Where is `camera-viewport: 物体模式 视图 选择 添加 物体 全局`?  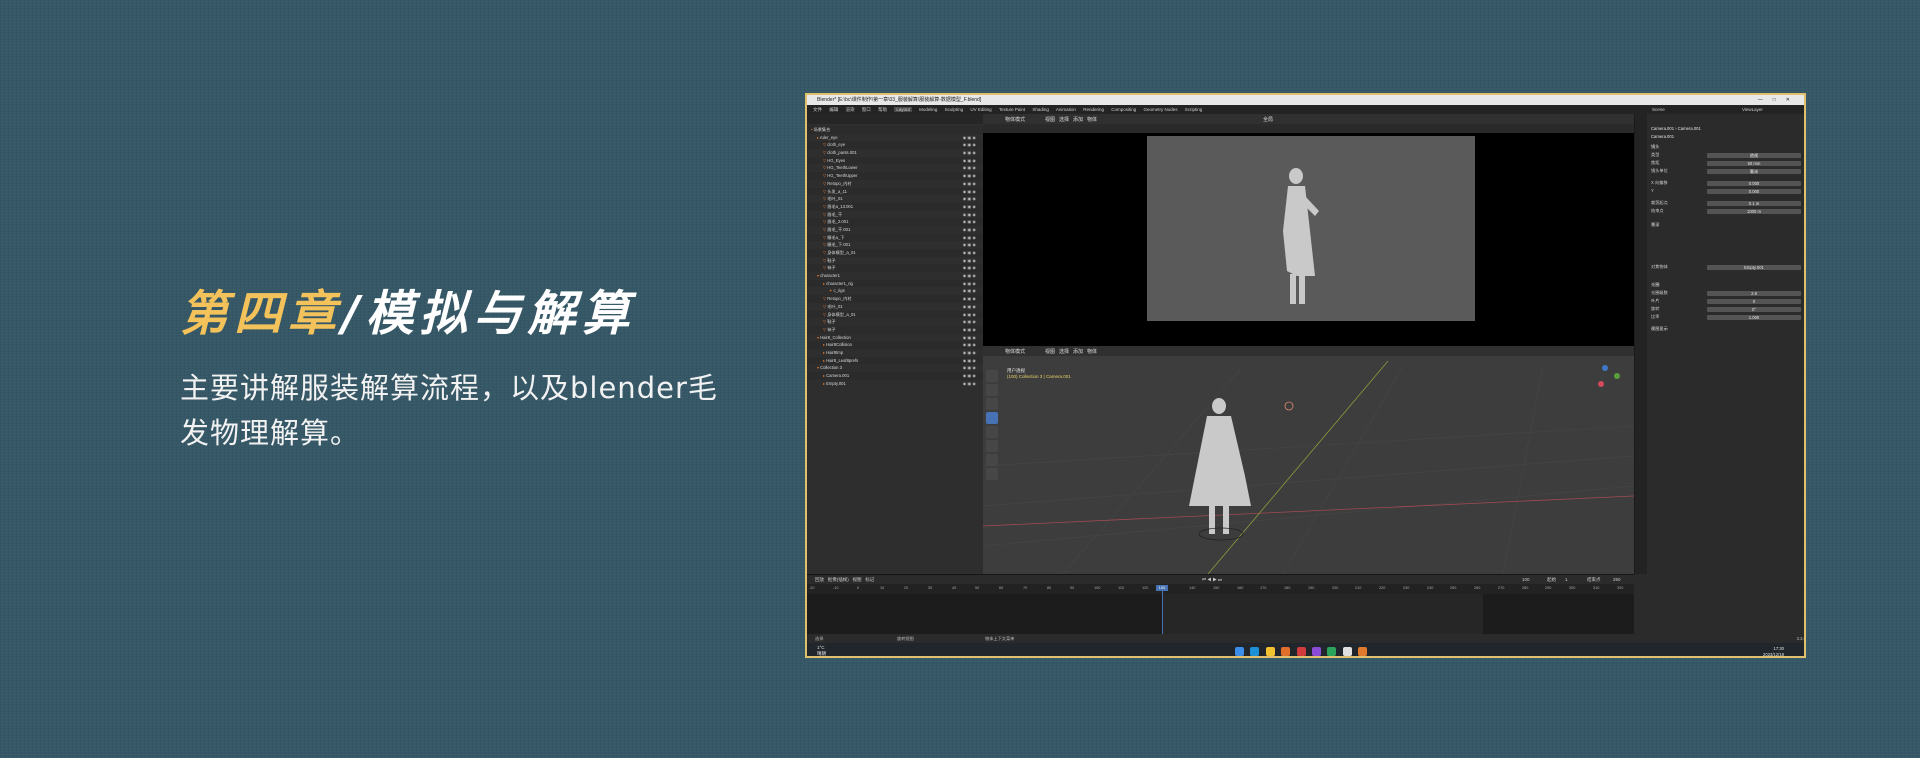 camera-viewport: 物体模式 视图 选择 添加 物体 全局 is located at coordinates (1308, 230).